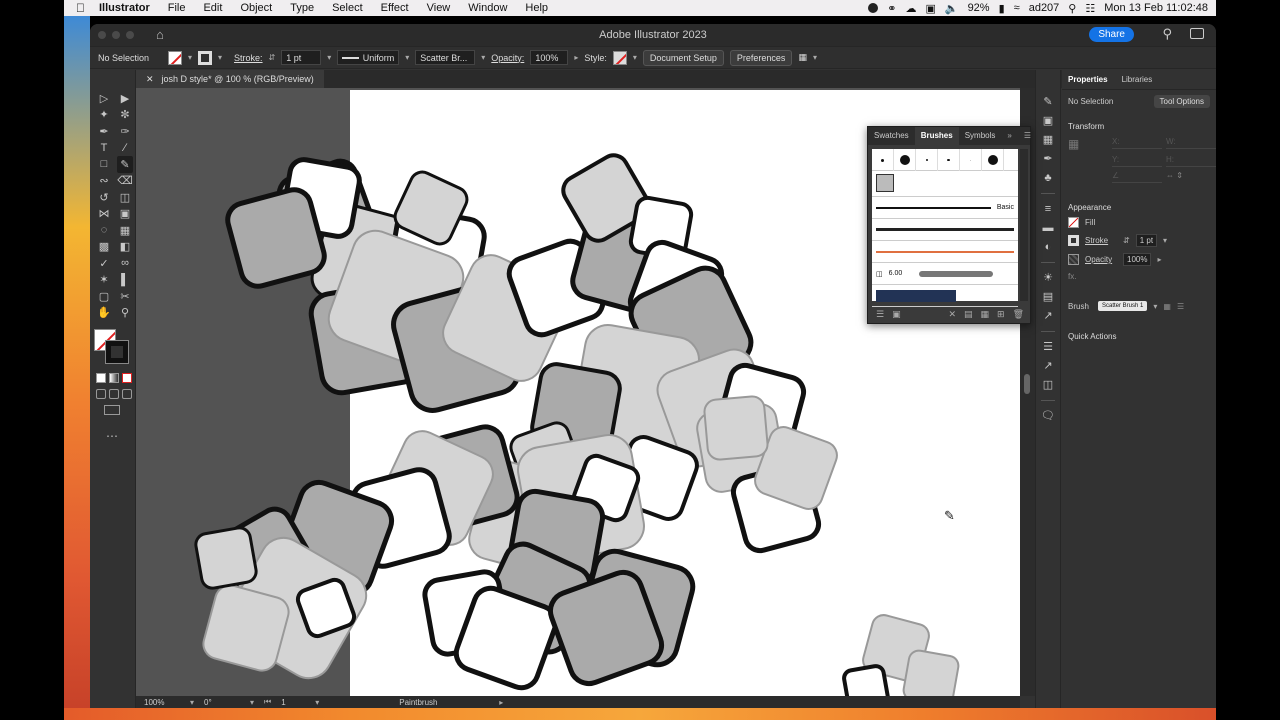  I want to click on stroke-dropdown-icon: ▾, so click(220, 57).